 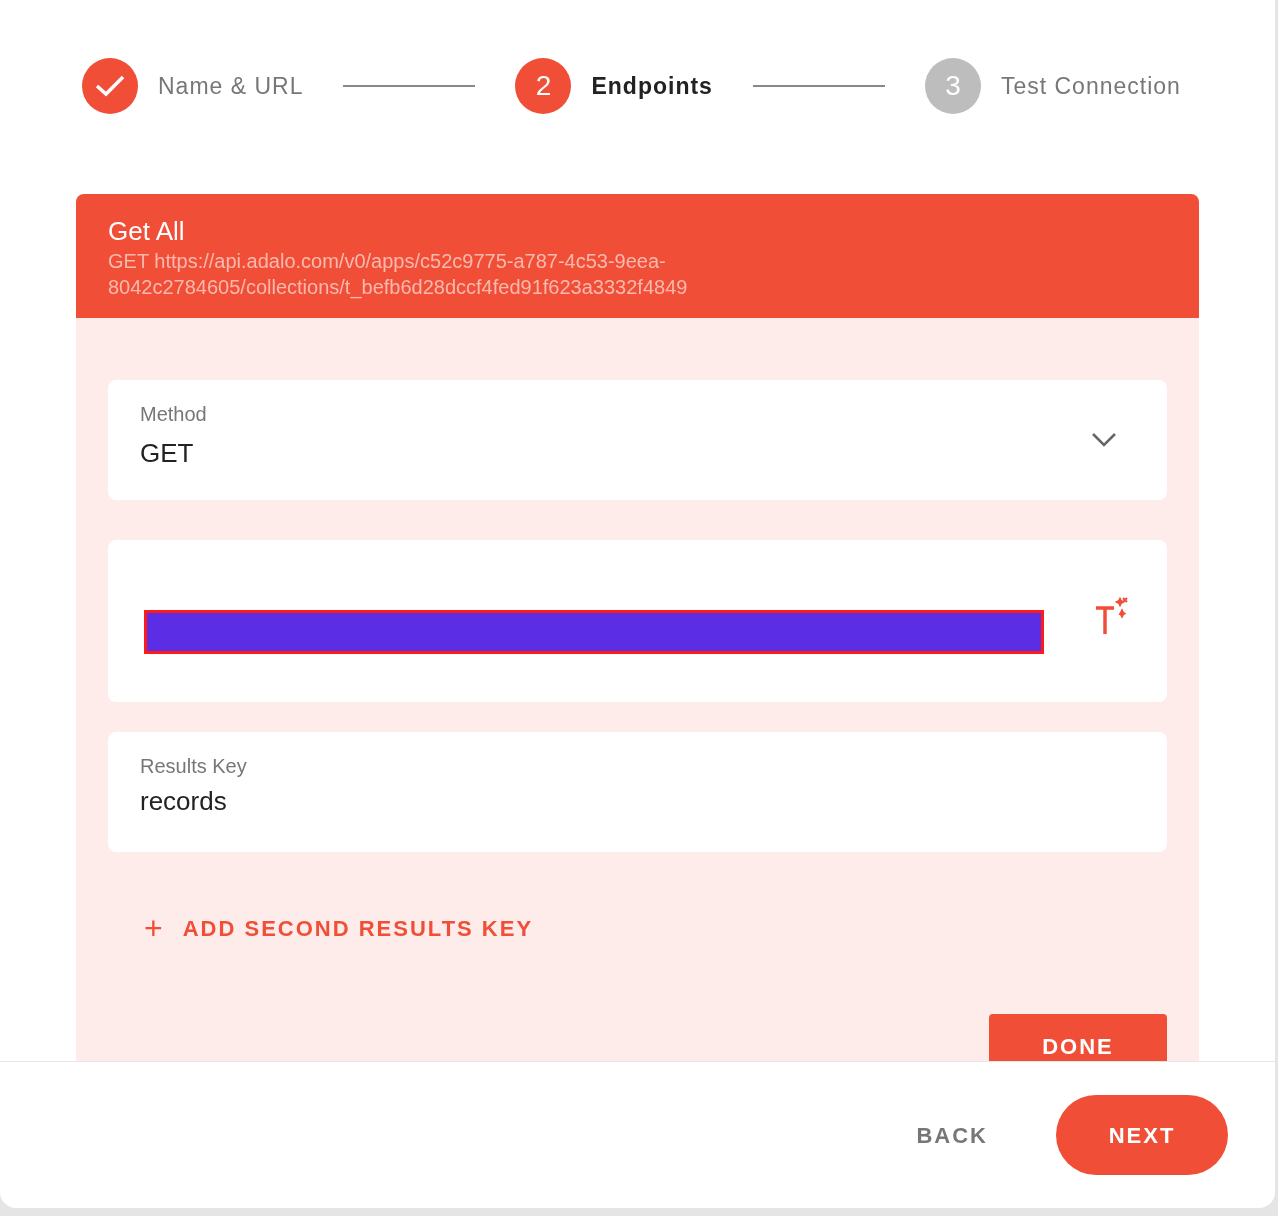 What do you see at coordinates (1078, 1037) in the screenshot?
I see `done-button: DONE` at bounding box center [1078, 1037].